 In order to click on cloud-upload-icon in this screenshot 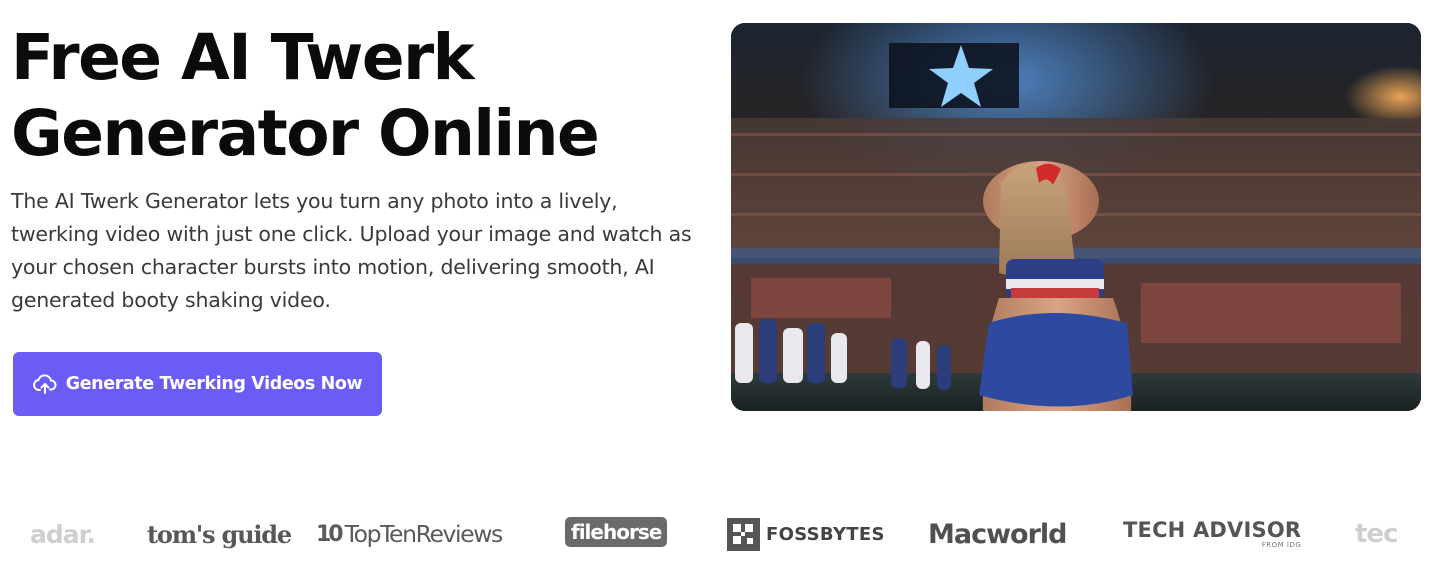, I will do `click(44, 384)`.